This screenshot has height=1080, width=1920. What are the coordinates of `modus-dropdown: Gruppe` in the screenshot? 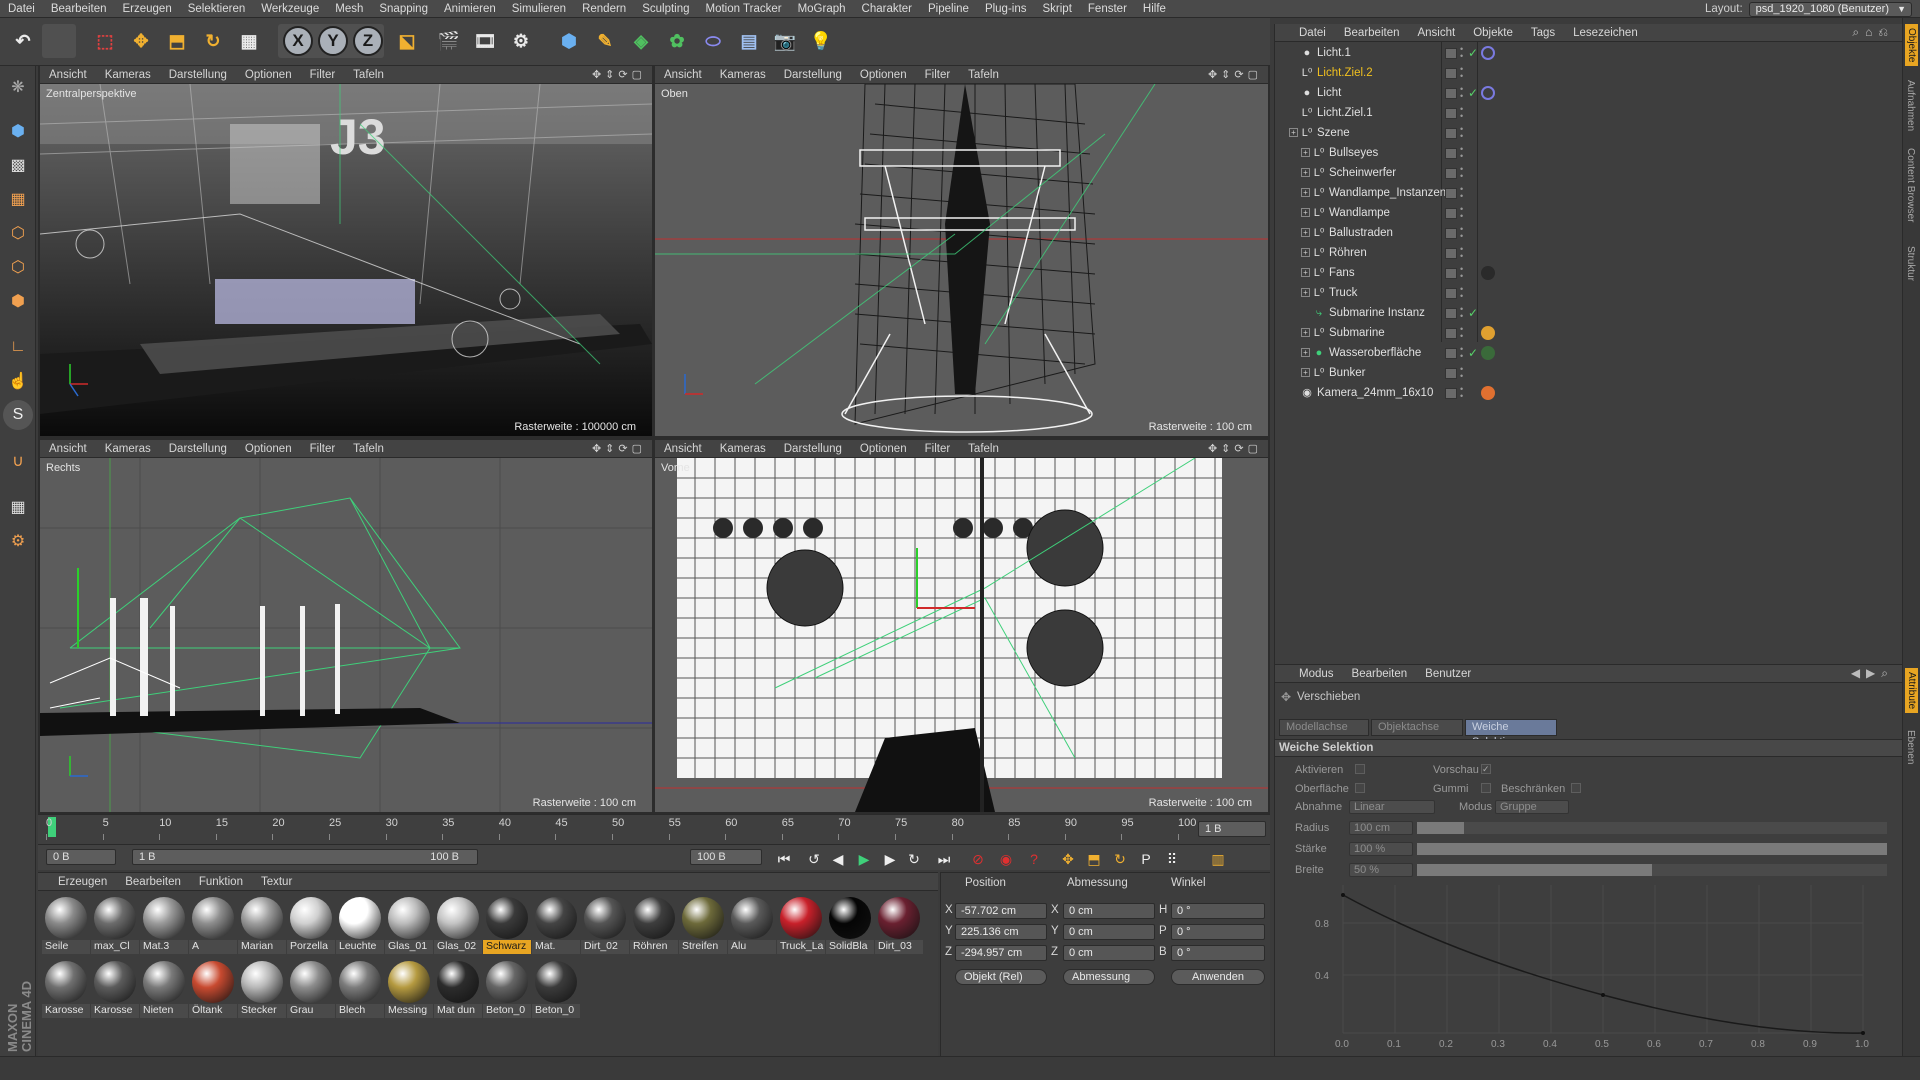 It's located at (1532, 807).